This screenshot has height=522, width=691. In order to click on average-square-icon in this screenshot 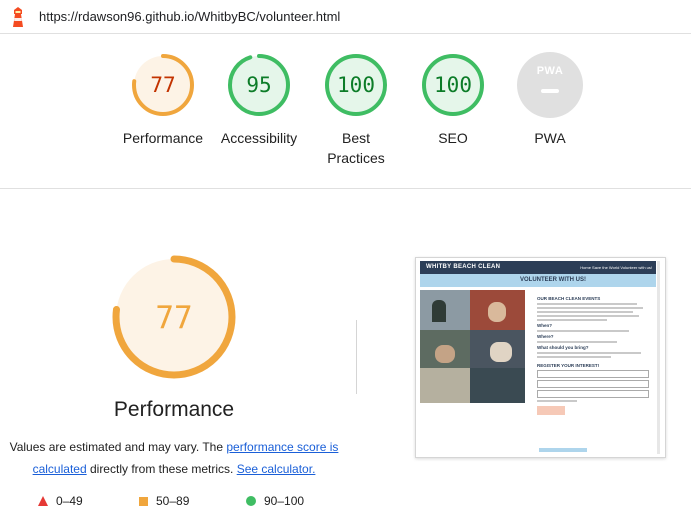, I will do `click(143, 501)`.